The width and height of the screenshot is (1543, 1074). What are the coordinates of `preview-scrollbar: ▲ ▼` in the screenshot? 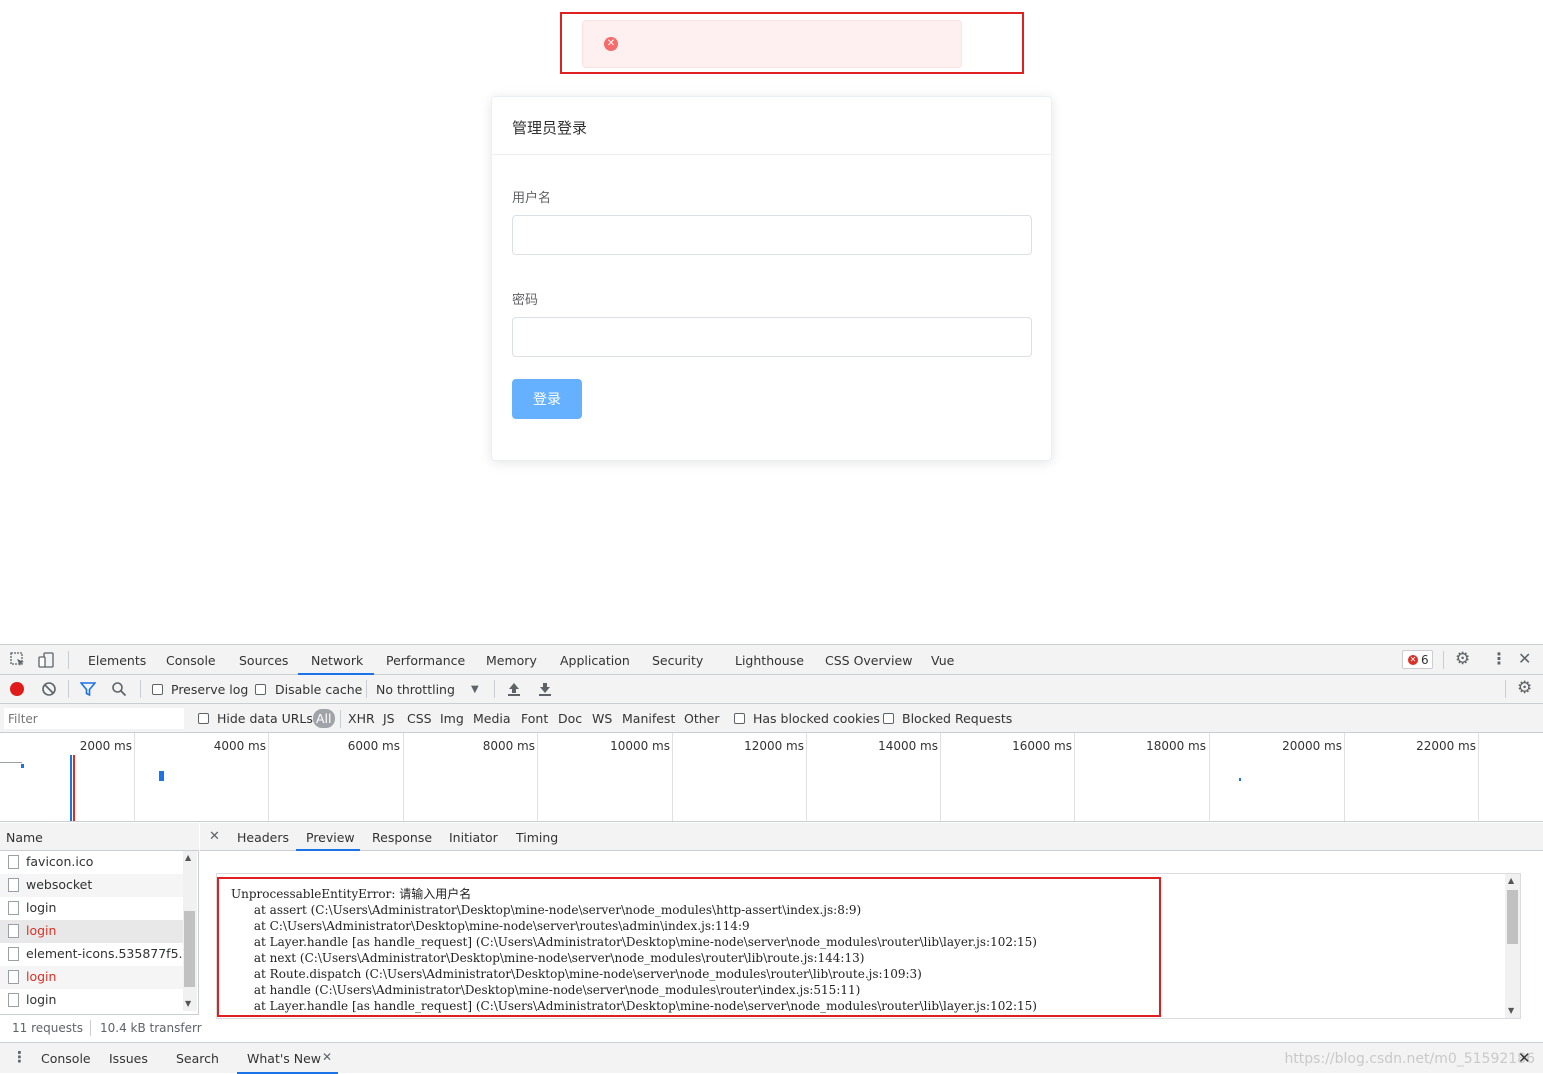 It's located at (1512, 946).